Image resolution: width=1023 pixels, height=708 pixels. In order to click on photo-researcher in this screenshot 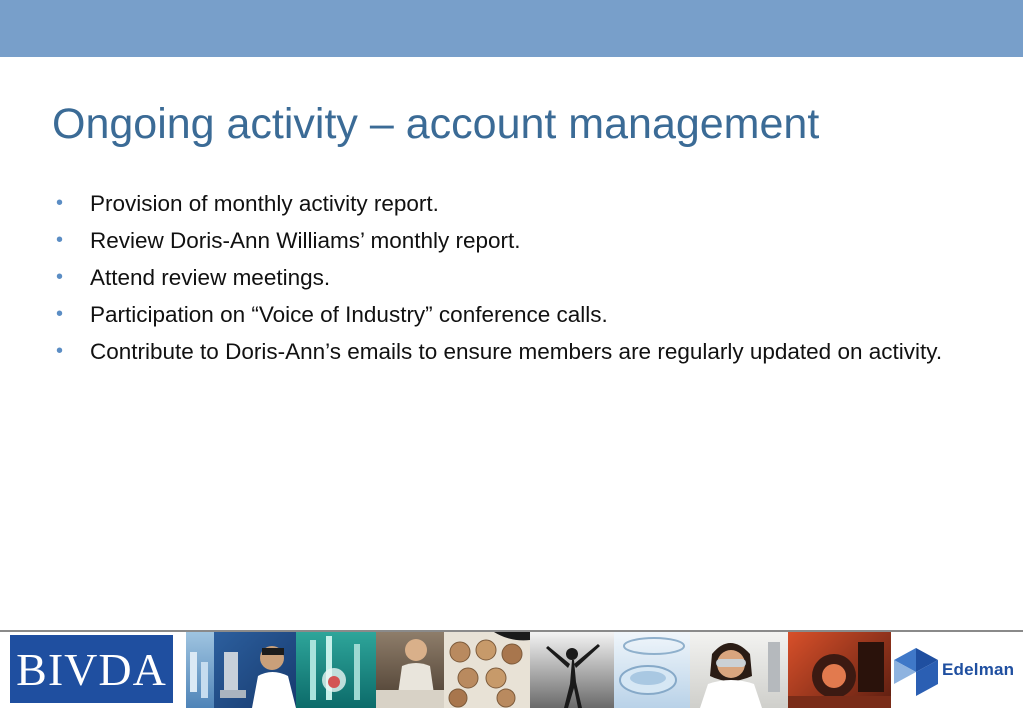, I will do `click(410, 670)`.